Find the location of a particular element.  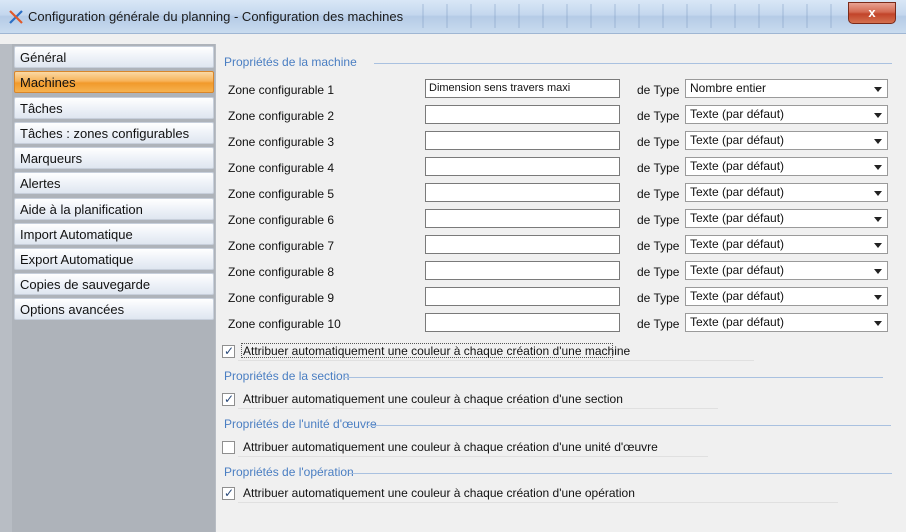

operation-auto-color-checkbox: ✓ is located at coordinates (228, 493).